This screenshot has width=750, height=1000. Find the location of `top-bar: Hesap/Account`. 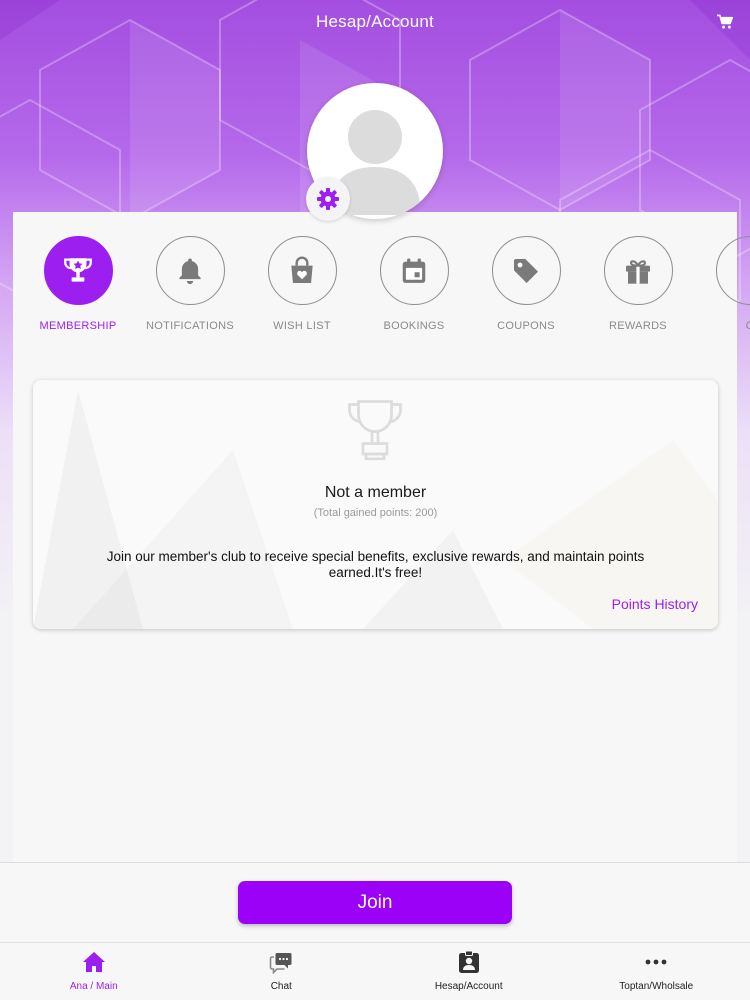

top-bar: Hesap/Account is located at coordinates (375, 22).